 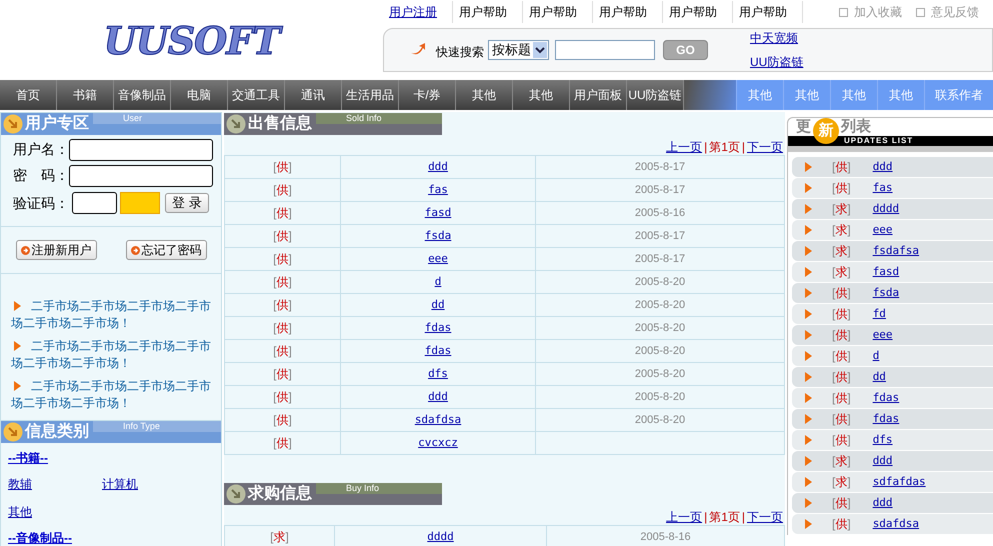 I want to click on category-link: 教辅, so click(x=20, y=484).